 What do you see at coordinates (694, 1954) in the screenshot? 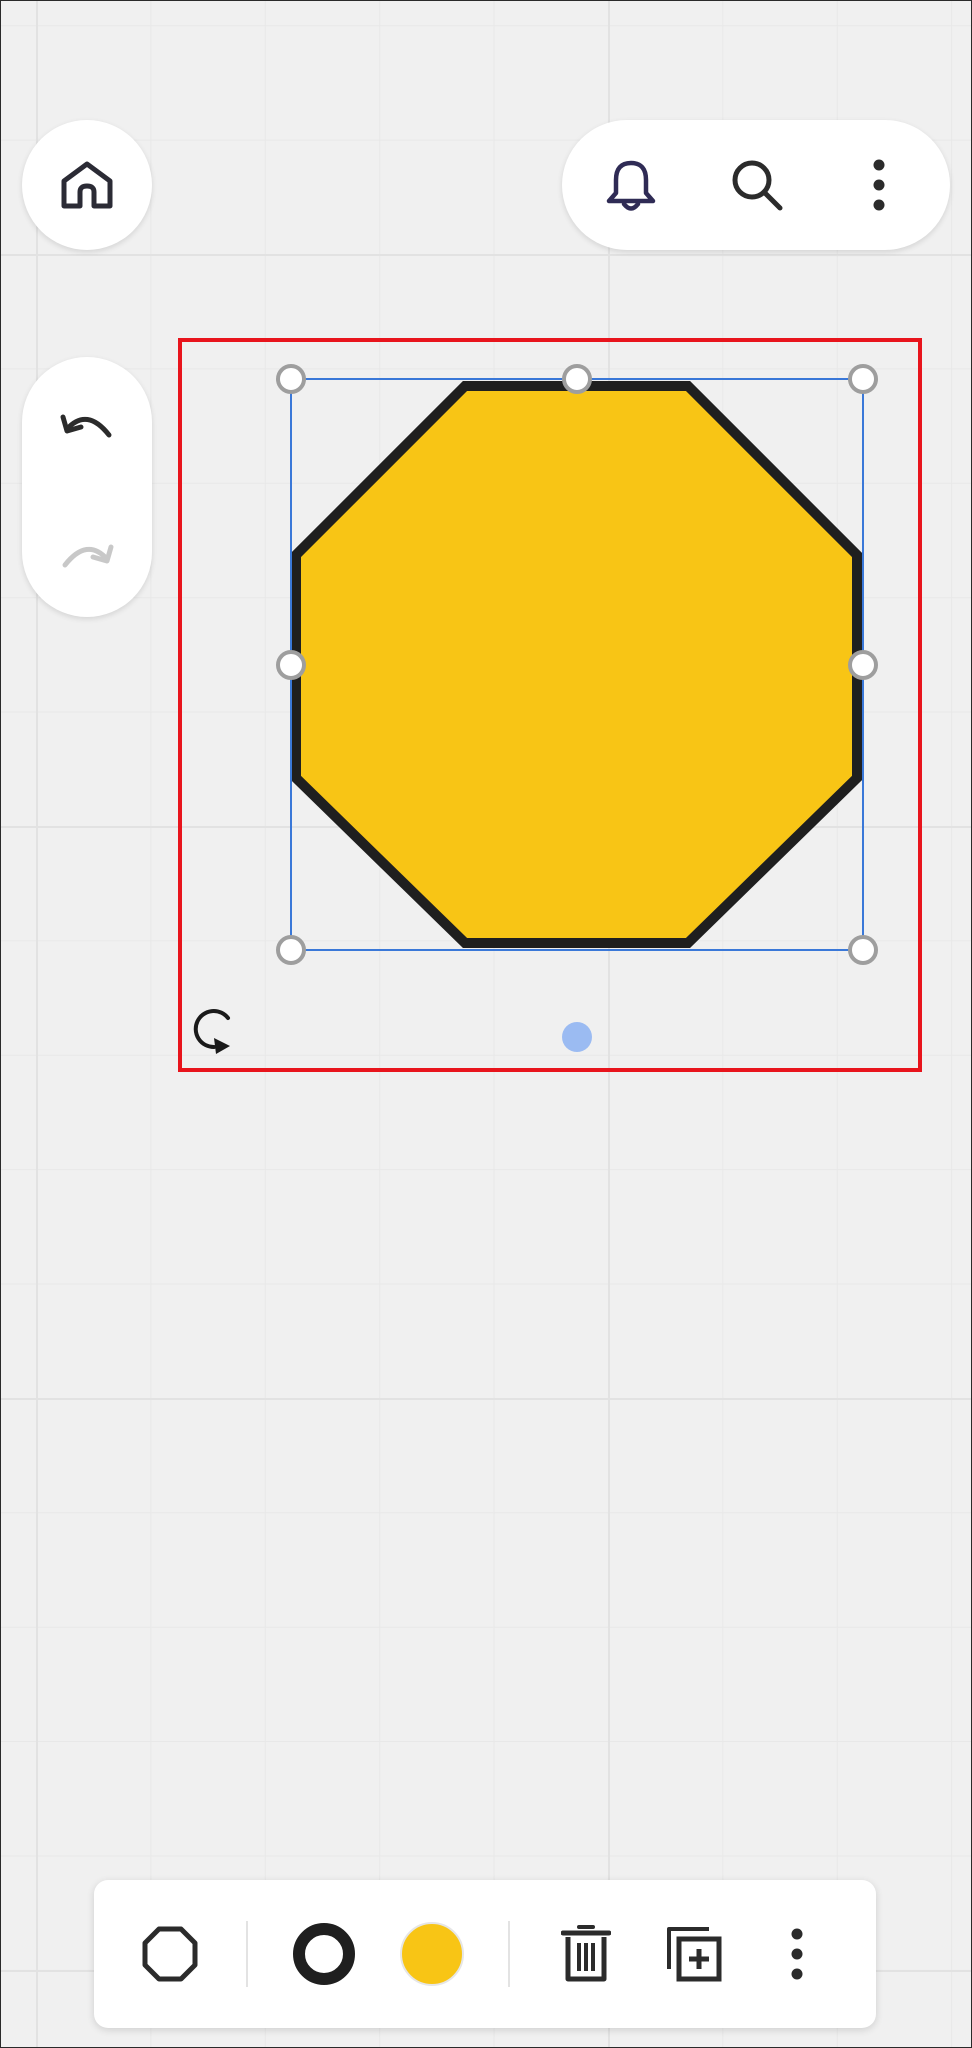
I see `duplicate-icon` at bounding box center [694, 1954].